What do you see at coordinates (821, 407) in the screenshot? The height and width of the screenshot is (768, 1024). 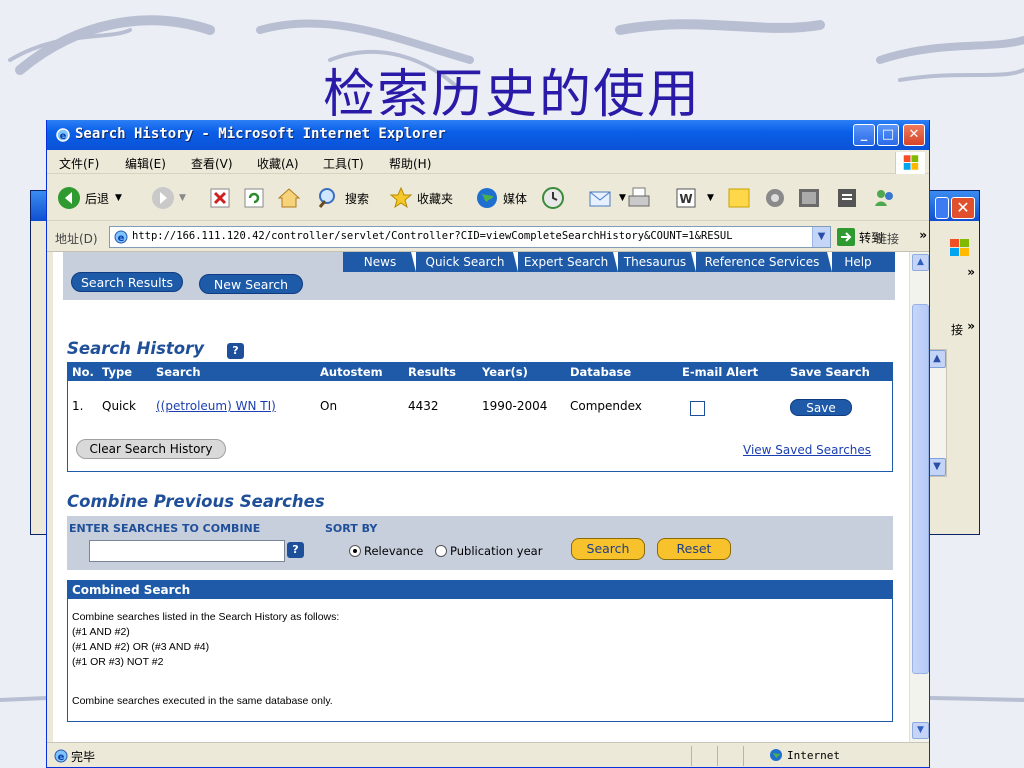 I see `save-button: Save` at bounding box center [821, 407].